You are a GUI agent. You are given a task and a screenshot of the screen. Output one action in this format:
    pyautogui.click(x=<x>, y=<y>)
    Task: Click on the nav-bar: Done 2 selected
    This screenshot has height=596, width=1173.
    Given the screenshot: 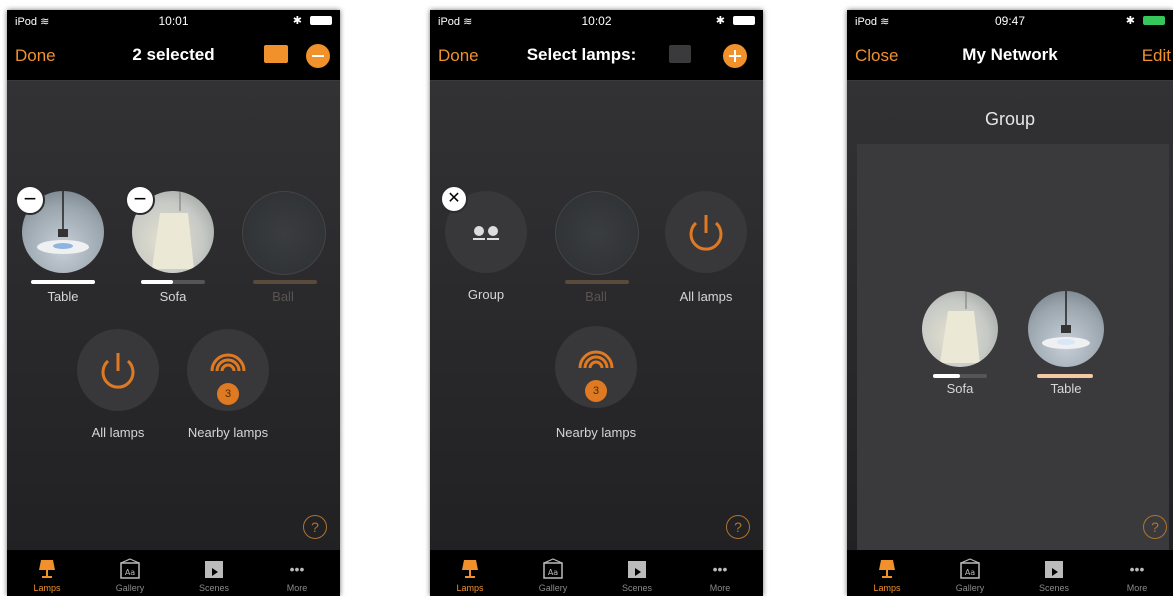 What is the action you would take?
    pyautogui.click(x=173, y=56)
    